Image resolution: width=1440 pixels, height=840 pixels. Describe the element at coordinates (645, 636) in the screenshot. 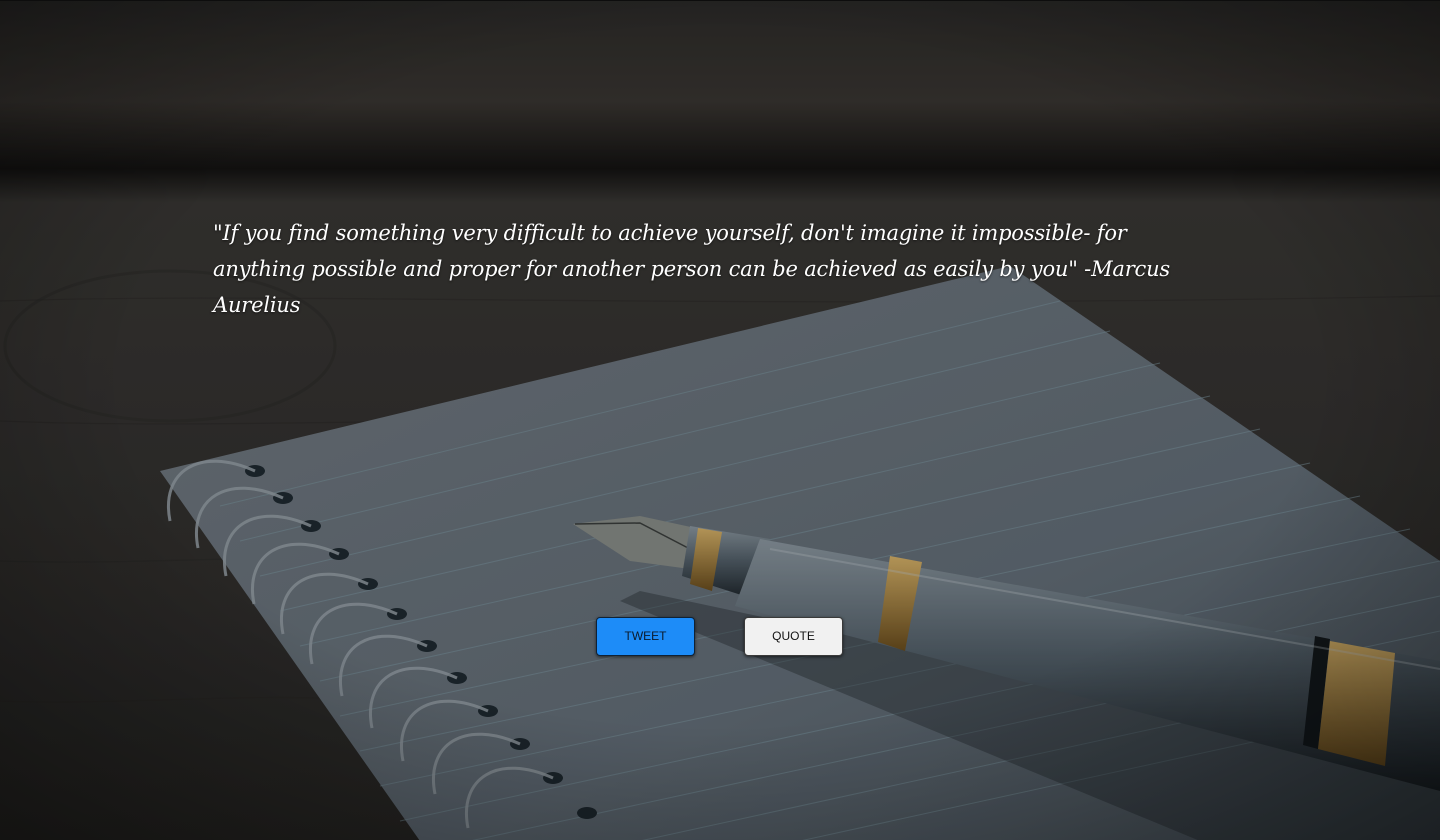

I see `tweet-button: TWEET` at that location.